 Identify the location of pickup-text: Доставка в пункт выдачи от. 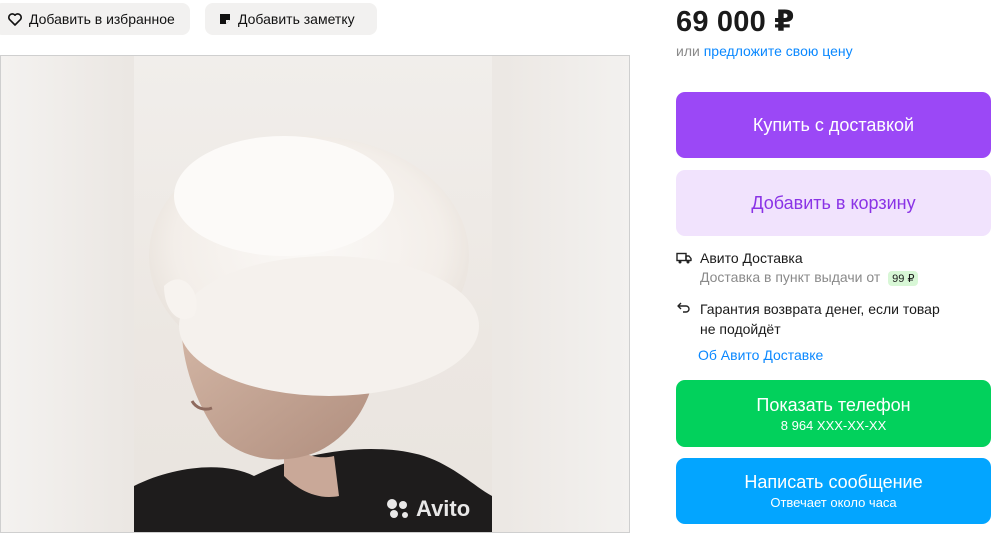
(790, 277).